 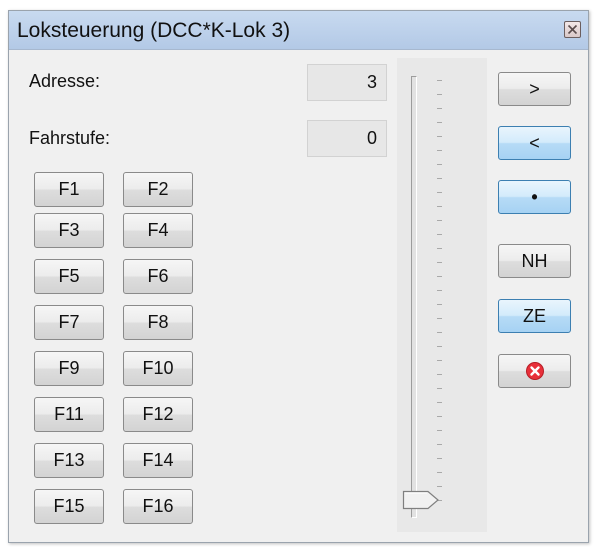 What do you see at coordinates (298, 30) in the screenshot?
I see `title-bar: Loksteuerung (DCC*K-Lok 3)` at bounding box center [298, 30].